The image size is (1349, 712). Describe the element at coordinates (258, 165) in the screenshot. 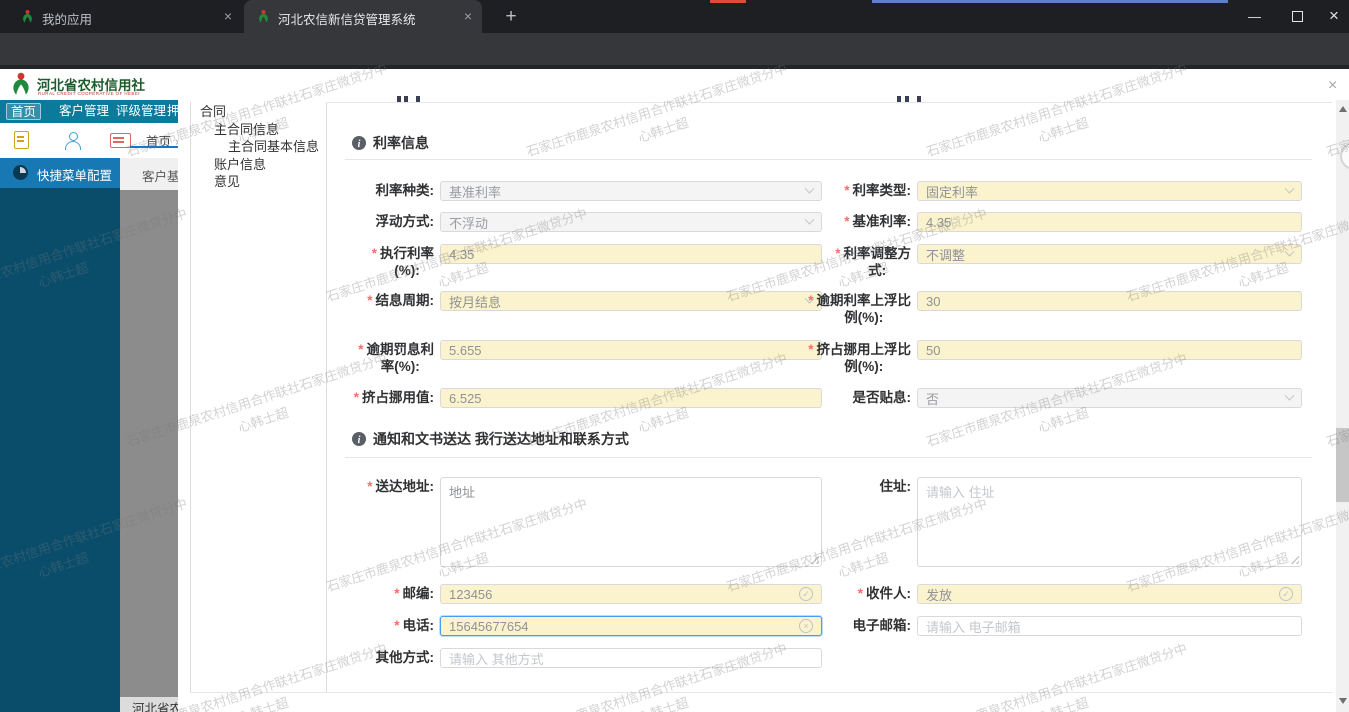

I see `tree-item-4: 账户信息` at that location.